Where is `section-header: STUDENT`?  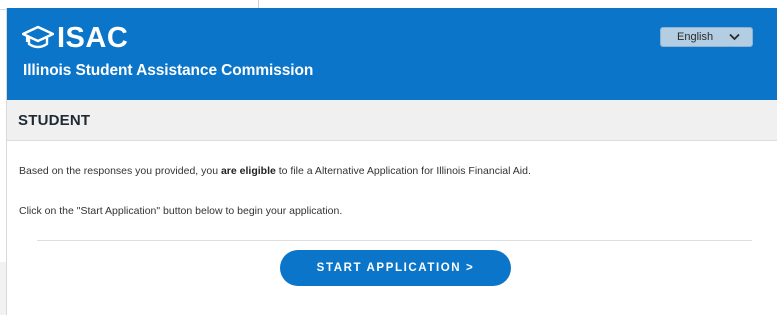 section-header: STUDENT is located at coordinates (392, 120).